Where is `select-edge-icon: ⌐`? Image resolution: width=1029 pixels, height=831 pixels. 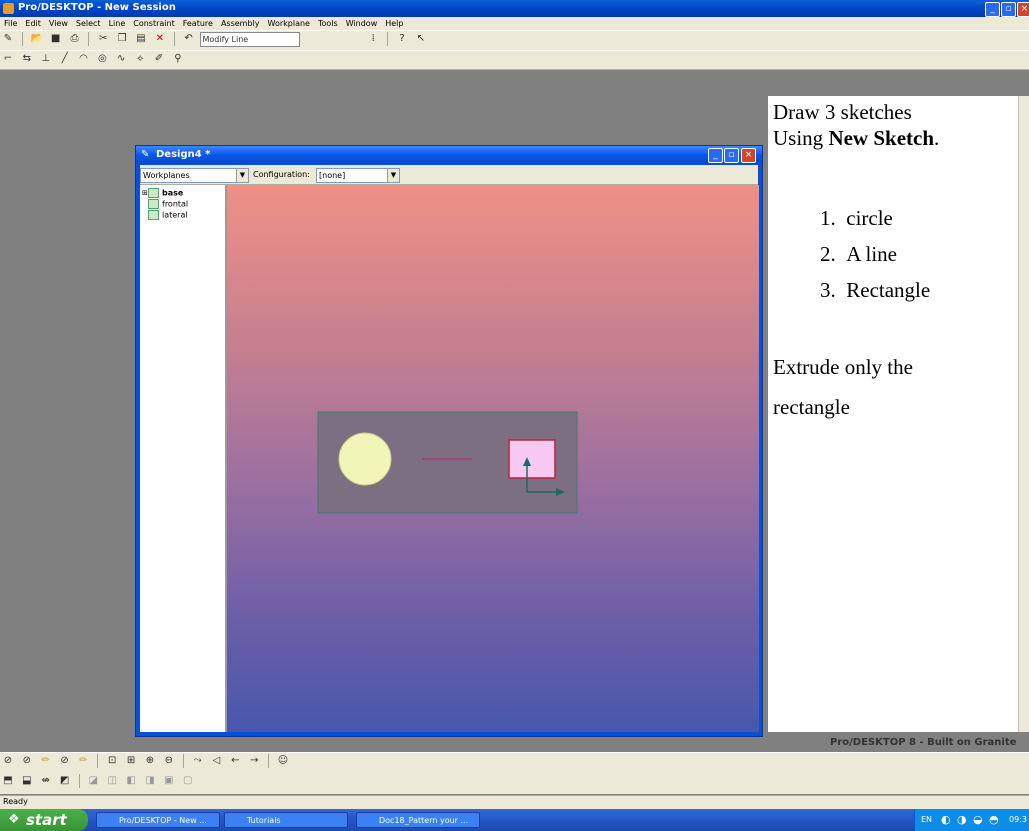
select-edge-icon: ⌐ is located at coordinates (8, 59).